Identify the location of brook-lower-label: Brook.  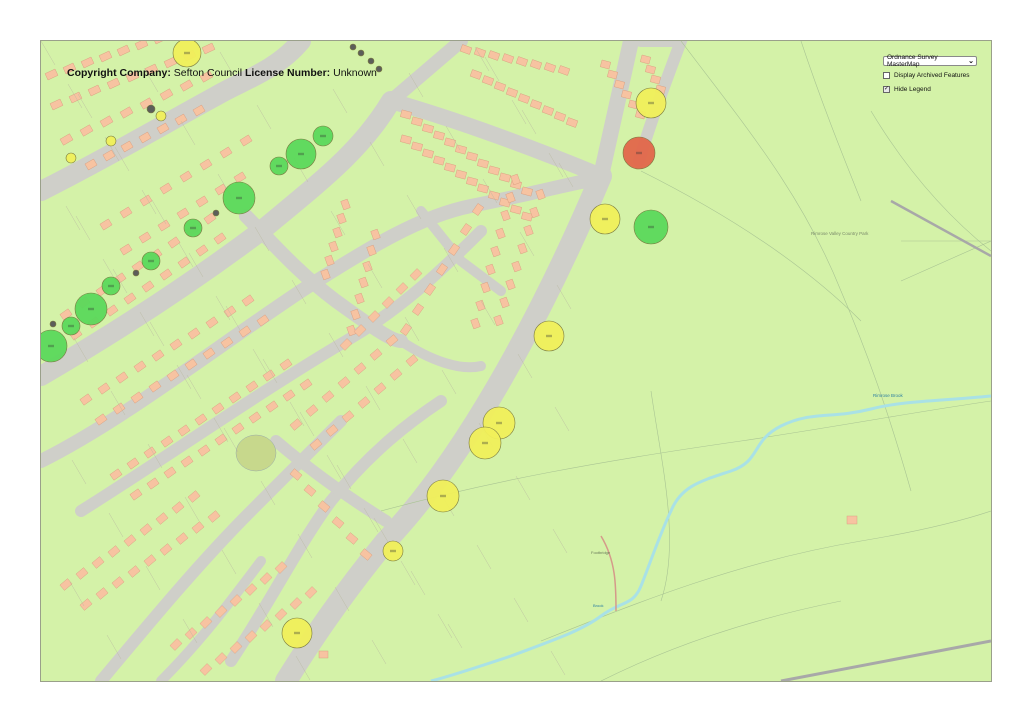
(598, 605).